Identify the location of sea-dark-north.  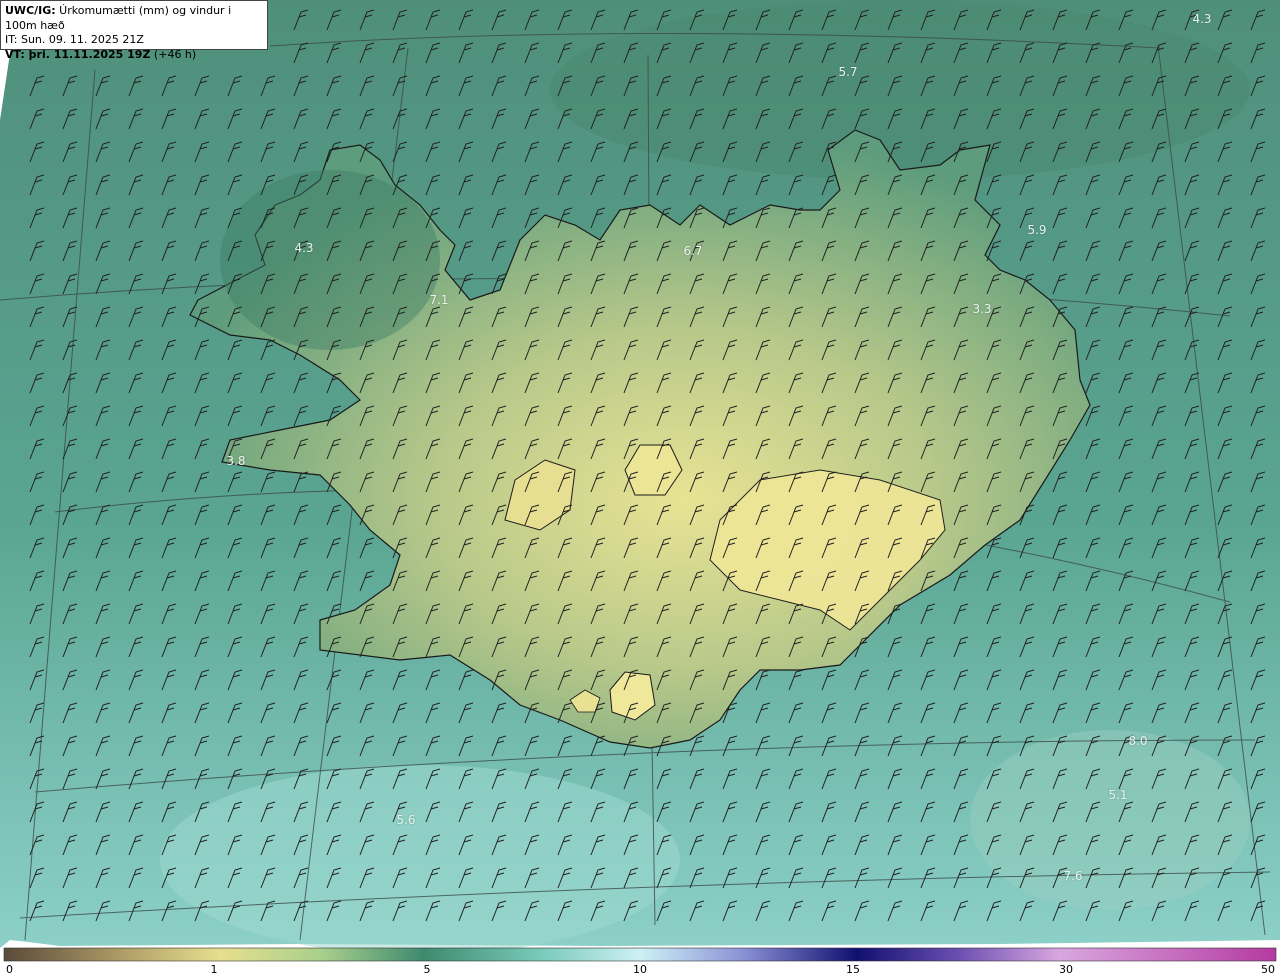
(900, 90).